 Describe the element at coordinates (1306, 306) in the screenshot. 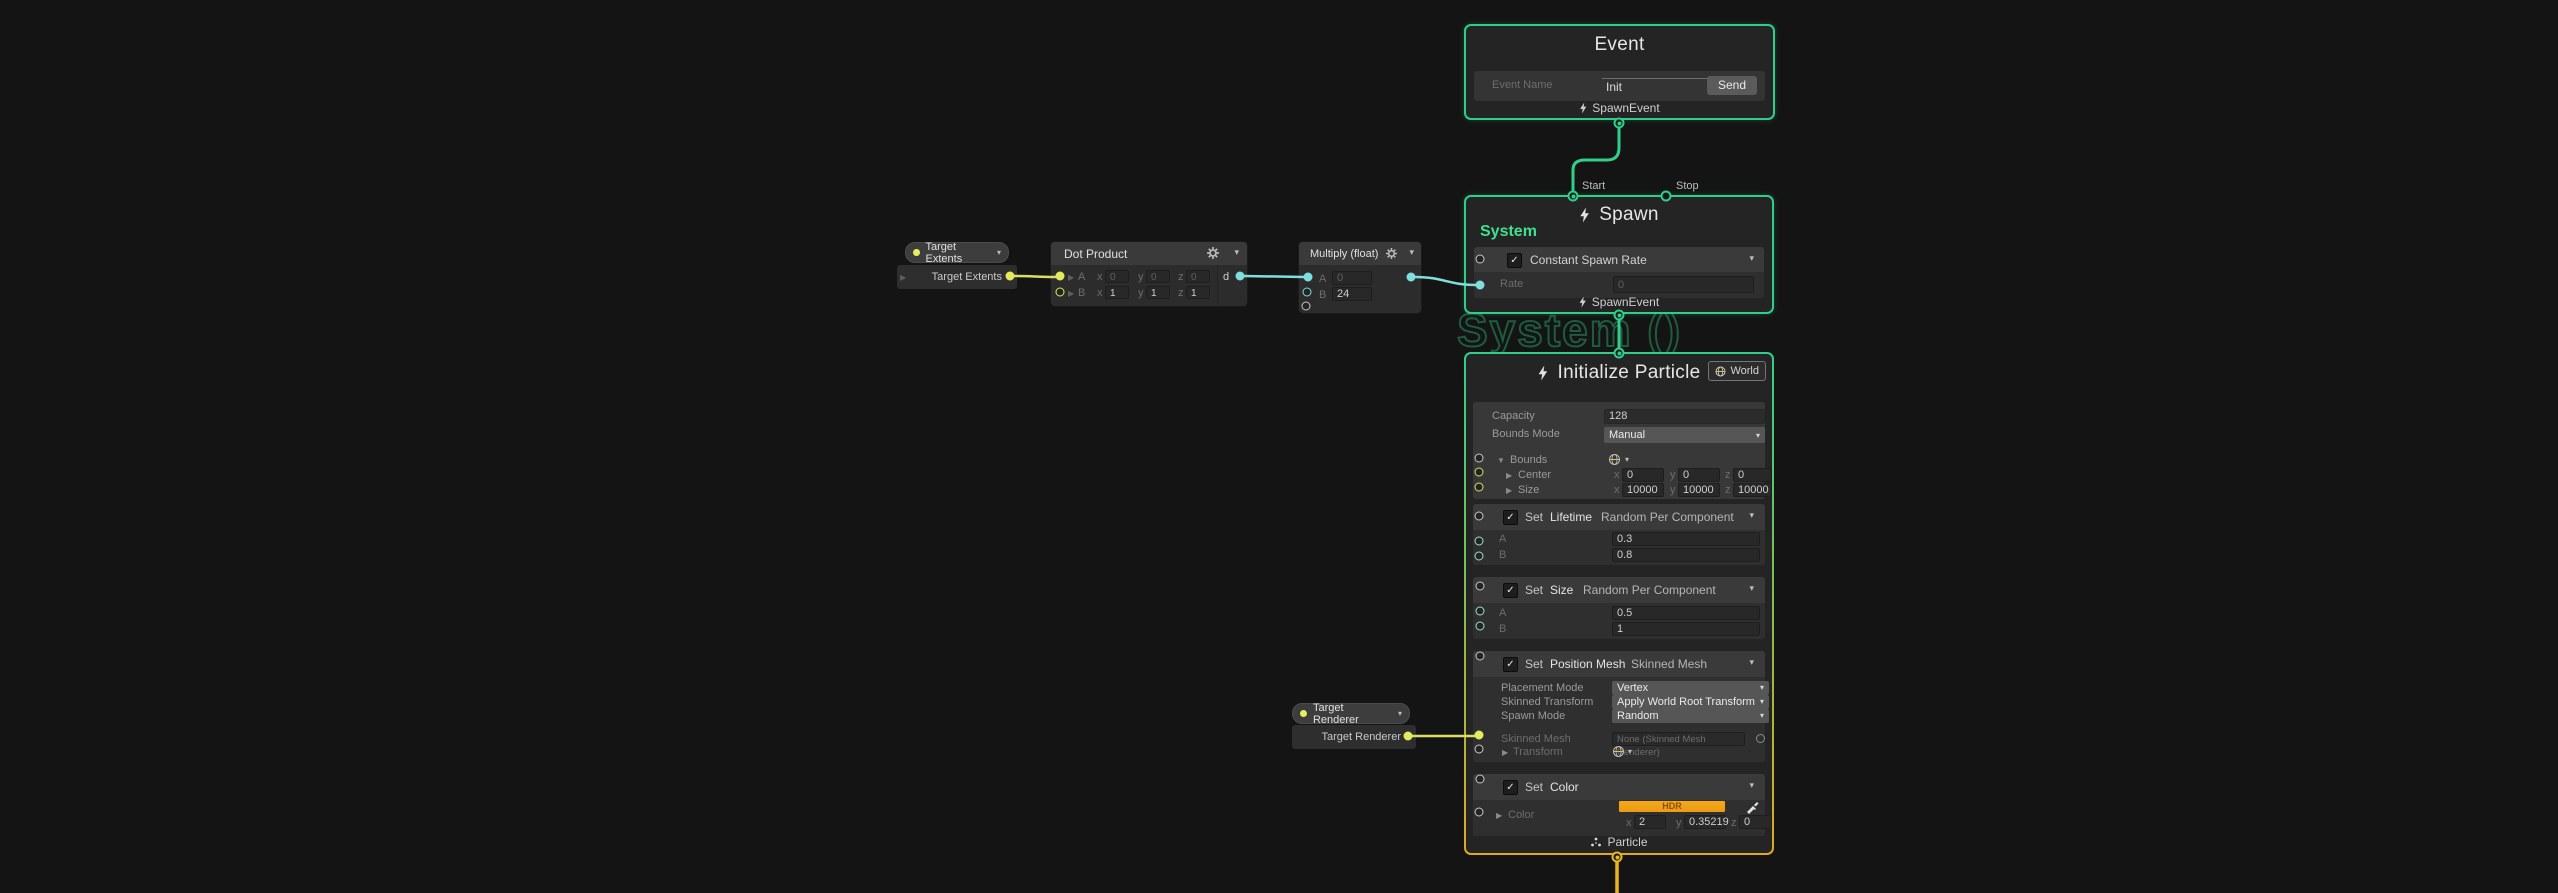

I see `multiply-extra-in-port` at that location.